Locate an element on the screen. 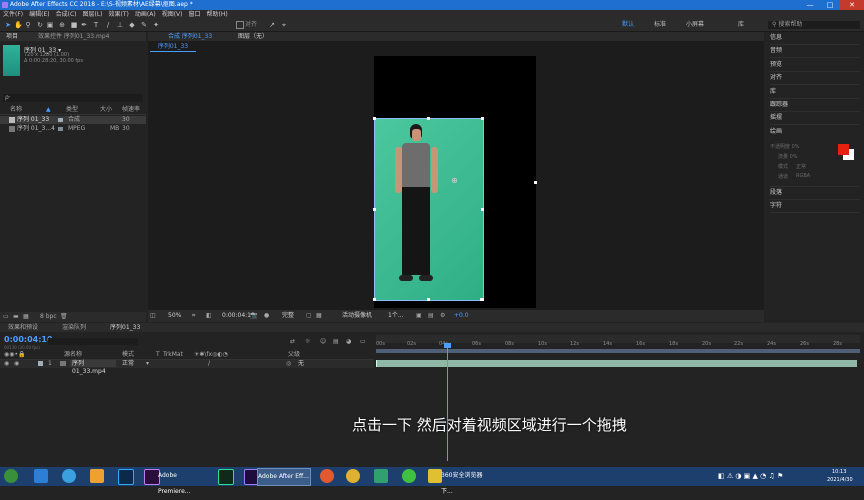 The width and height of the screenshot is (864, 500). tray-icons: ◧ ⚠ ◑ ▣ ▲ ◔ ♫ ⚑ is located at coordinates (750, 476).